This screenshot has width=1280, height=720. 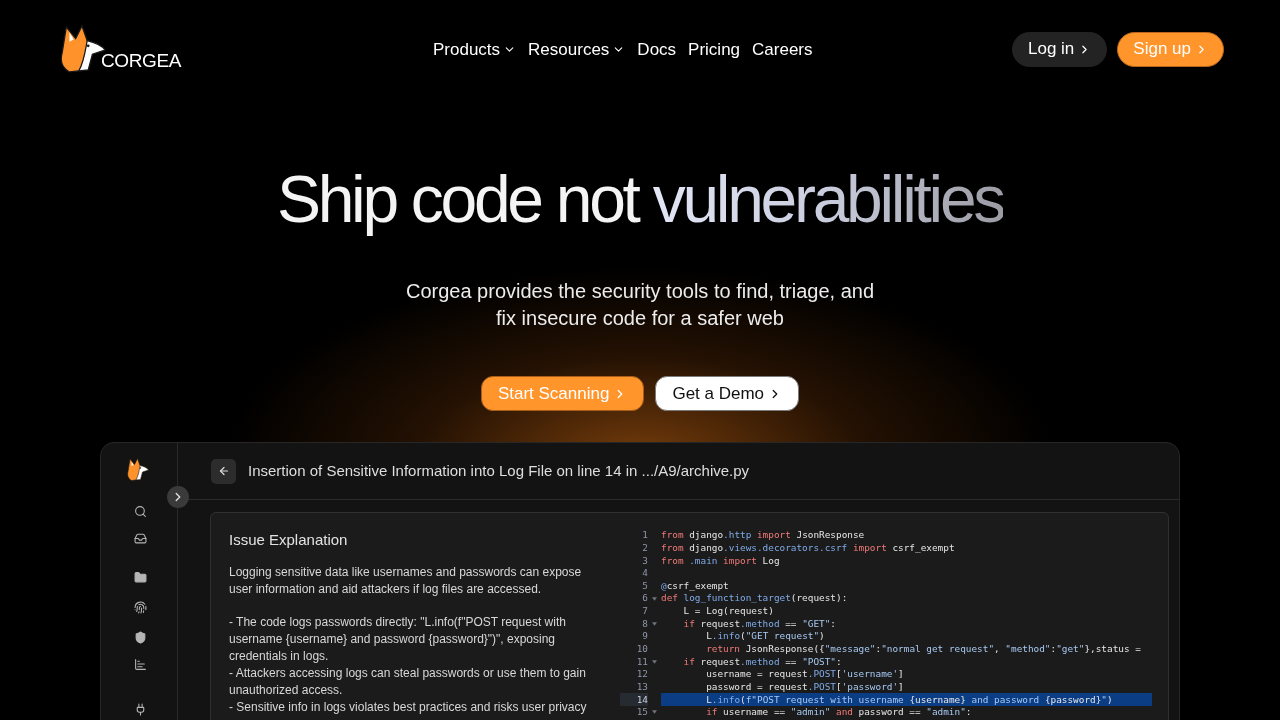 What do you see at coordinates (408, 707) in the screenshot?
I see `explanation-point: - Sensitive info in logs violates best practices and risks user privacy` at bounding box center [408, 707].